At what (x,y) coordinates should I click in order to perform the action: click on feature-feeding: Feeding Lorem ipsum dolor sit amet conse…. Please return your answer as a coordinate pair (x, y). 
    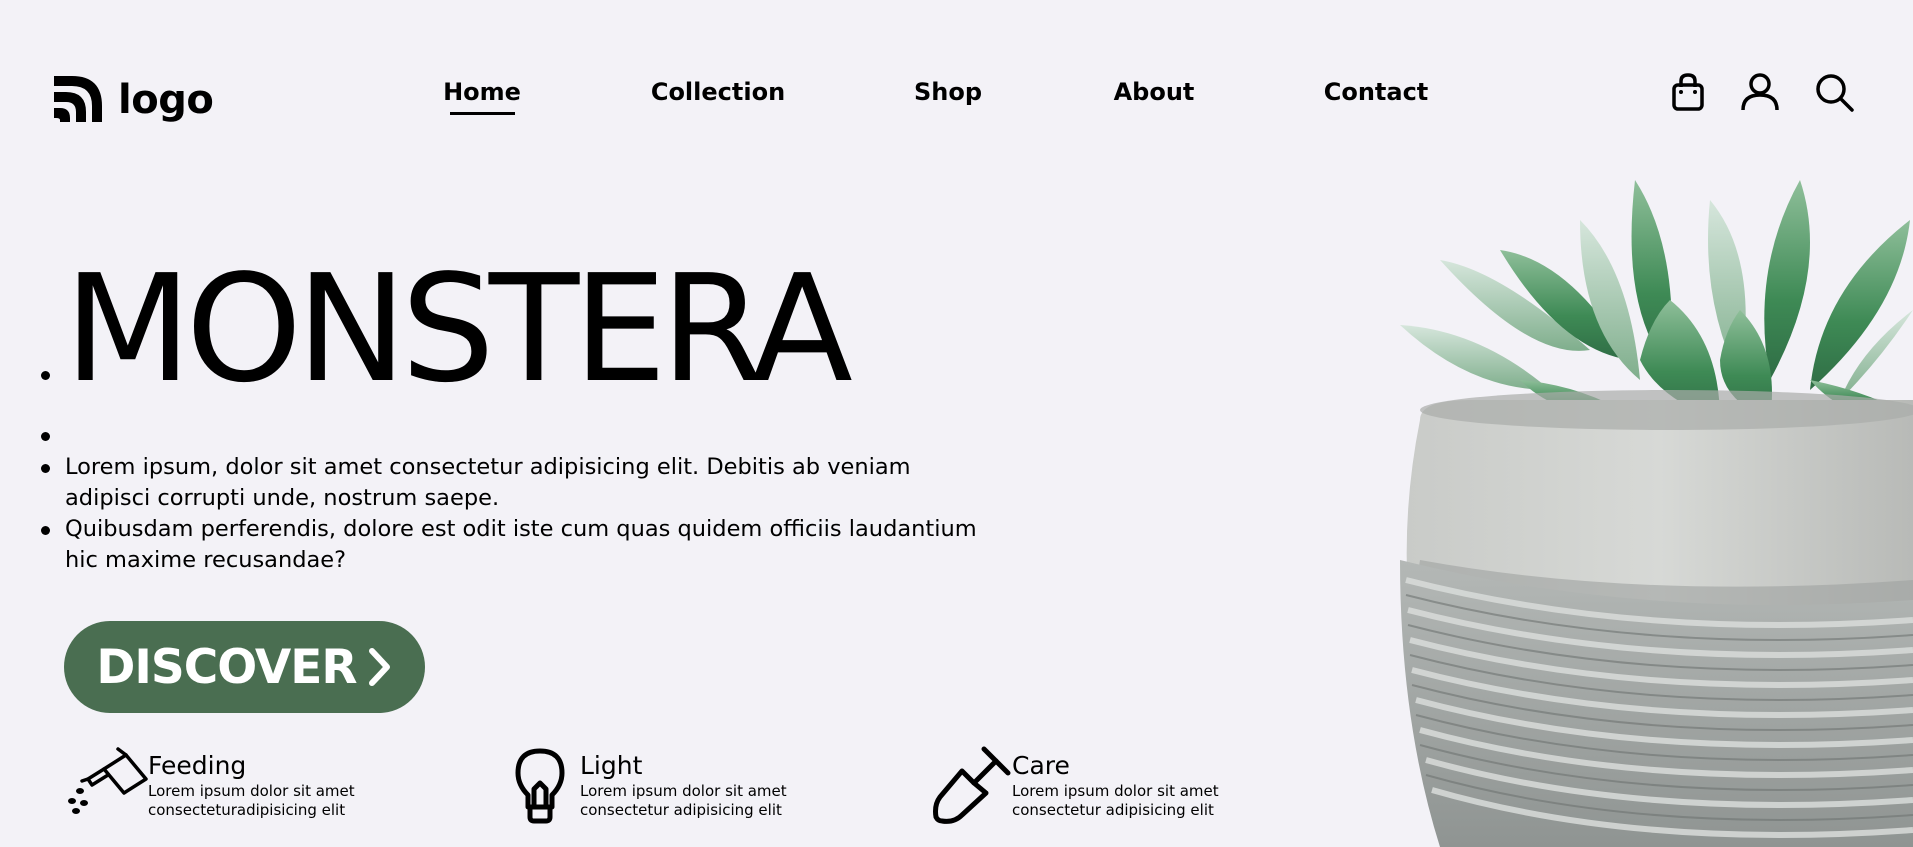
    Looking at the image, I should click on (211, 785).